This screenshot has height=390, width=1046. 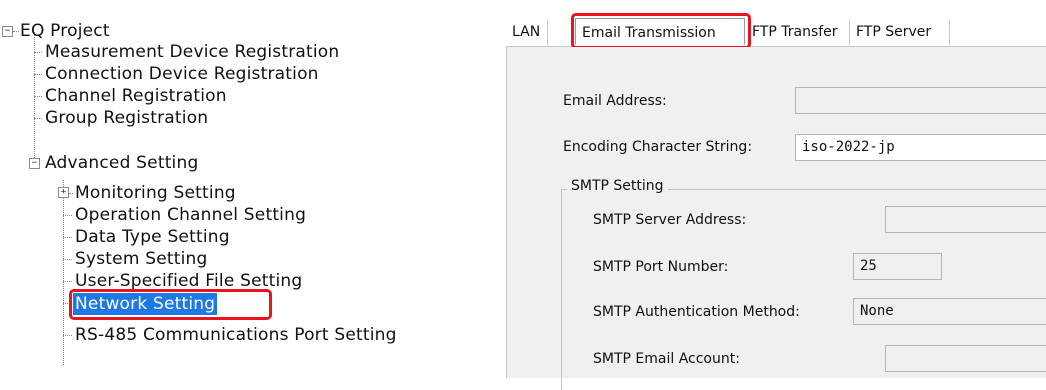 I want to click on tree-item-advanced-setting: Advanced Setting, so click(x=121, y=163).